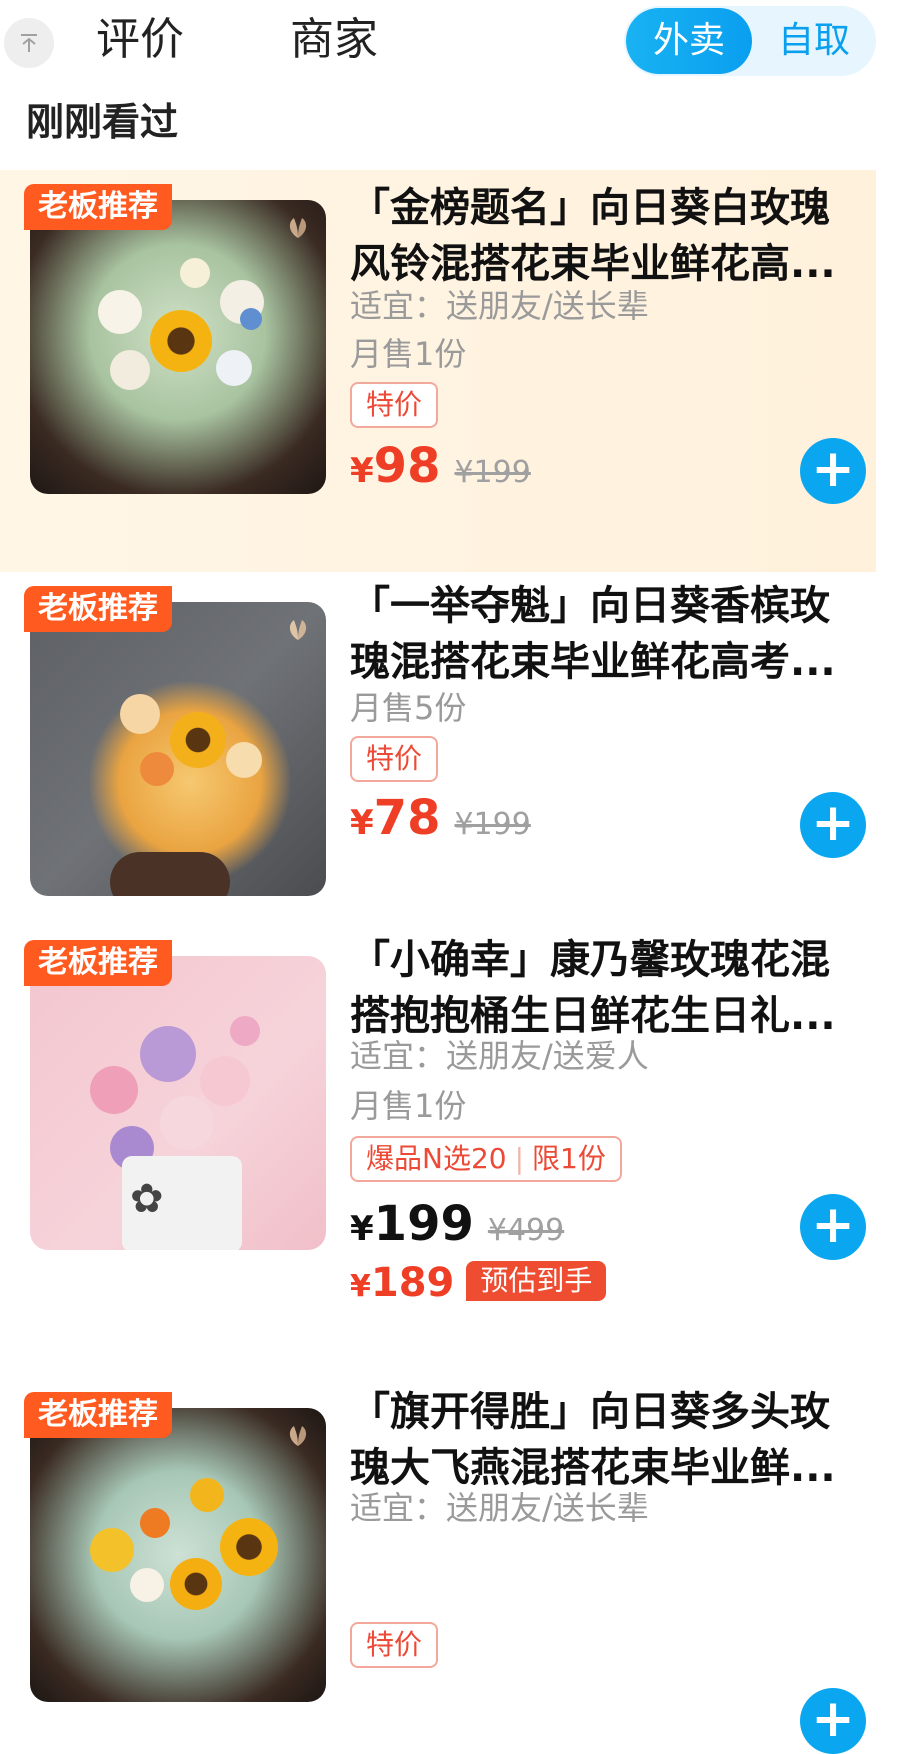 The height and width of the screenshot is (1754, 913). What do you see at coordinates (590, 960) in the screenshot?
I see `product-title-line1: 「小确幸」康乃馨玫瑰花混` at bounding box center [590, 960].